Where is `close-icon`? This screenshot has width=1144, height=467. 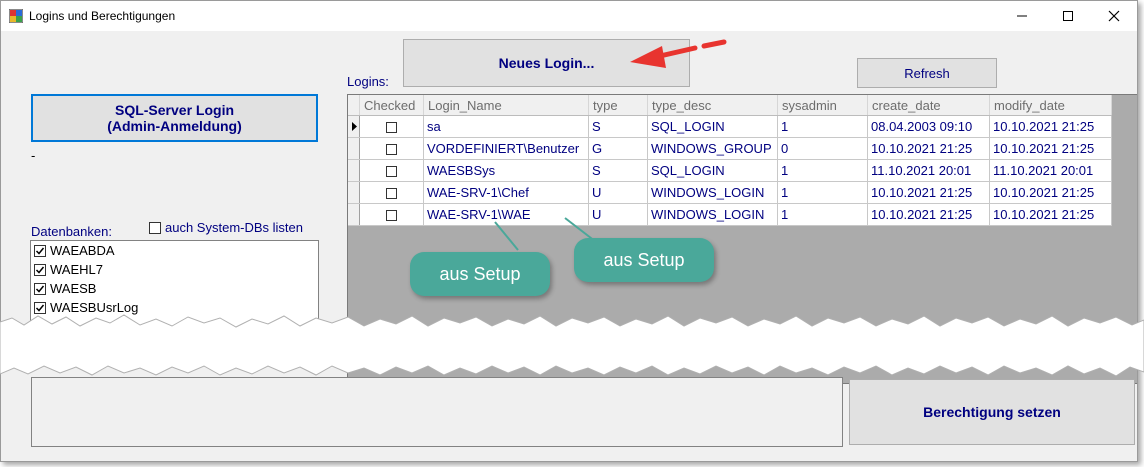
close-icon is located at coordinates (1114, 16).